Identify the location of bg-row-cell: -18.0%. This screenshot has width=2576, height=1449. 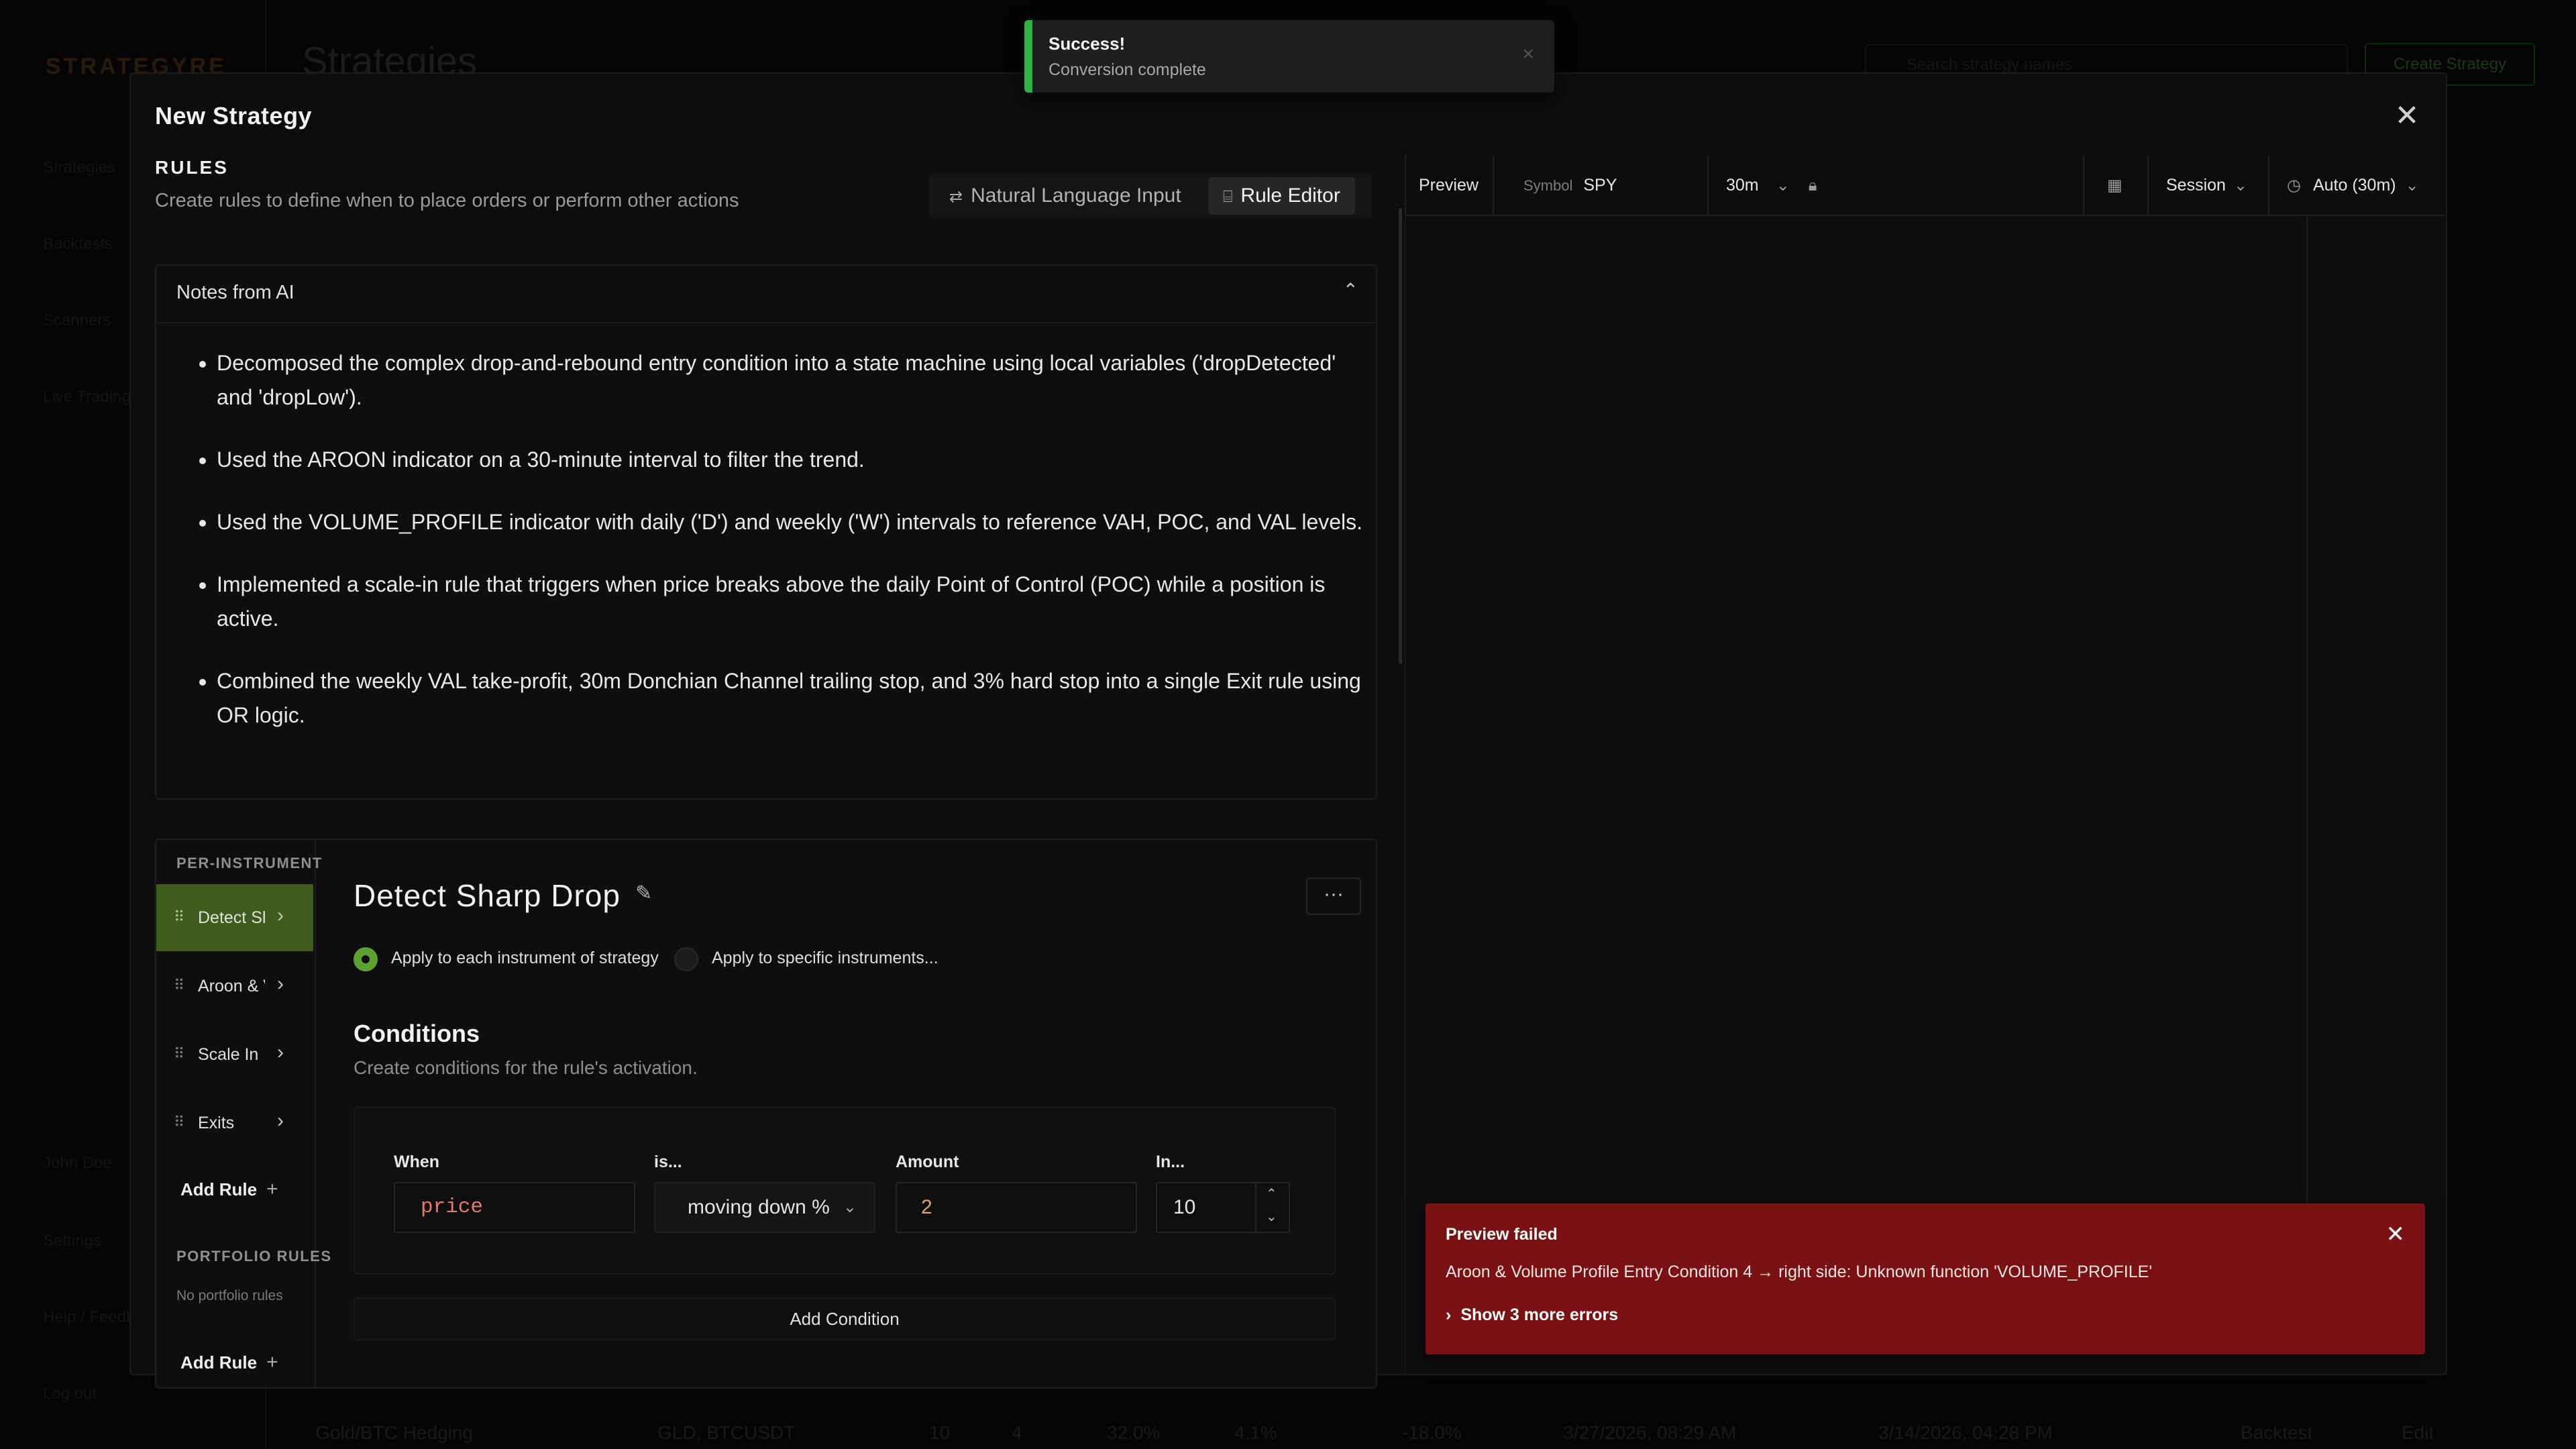
(1432, 1432).